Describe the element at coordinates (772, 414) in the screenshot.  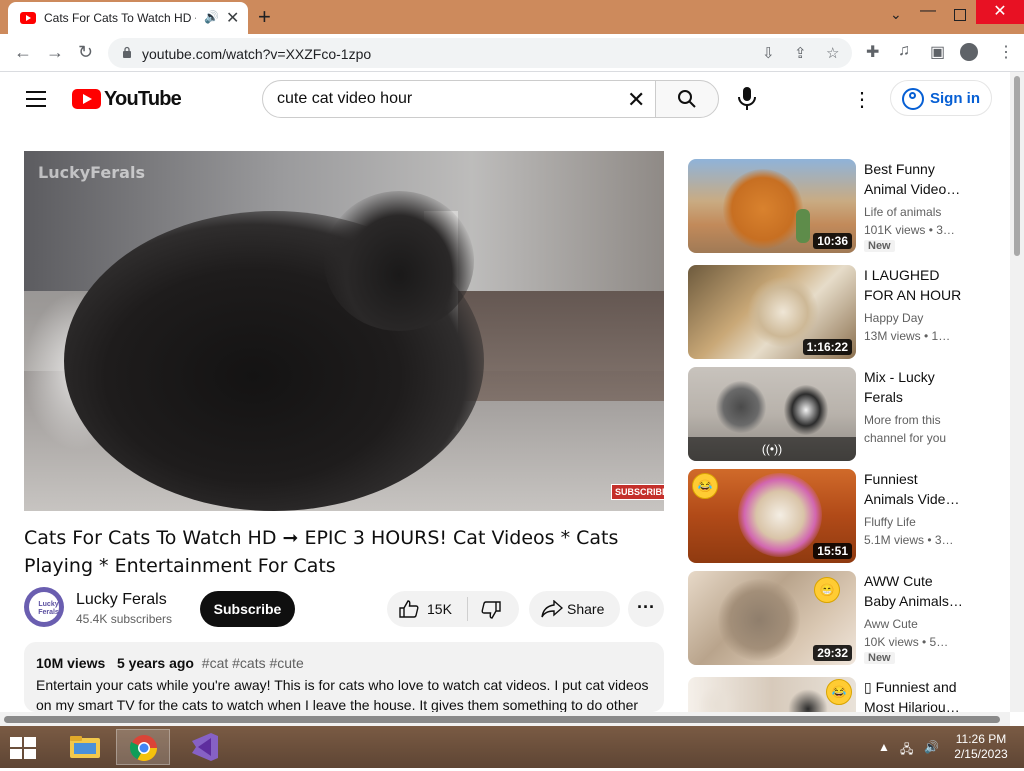
I see `video-thumbnail: ((•))` at that location.